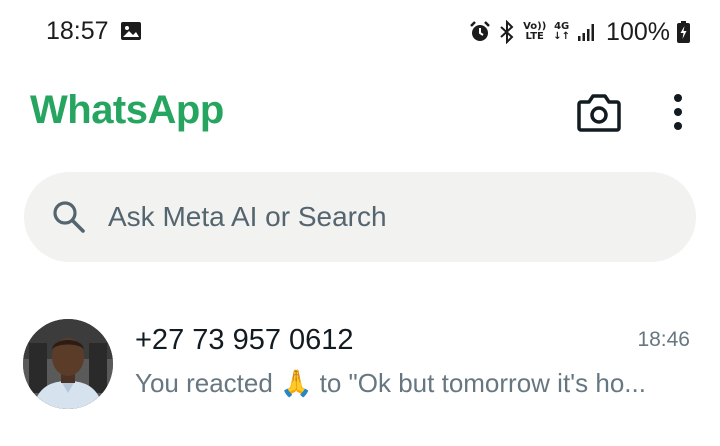  Describe the element at coordinates (127, 110) in the screenshot. I see `app-title: WhatsApp` at that location.